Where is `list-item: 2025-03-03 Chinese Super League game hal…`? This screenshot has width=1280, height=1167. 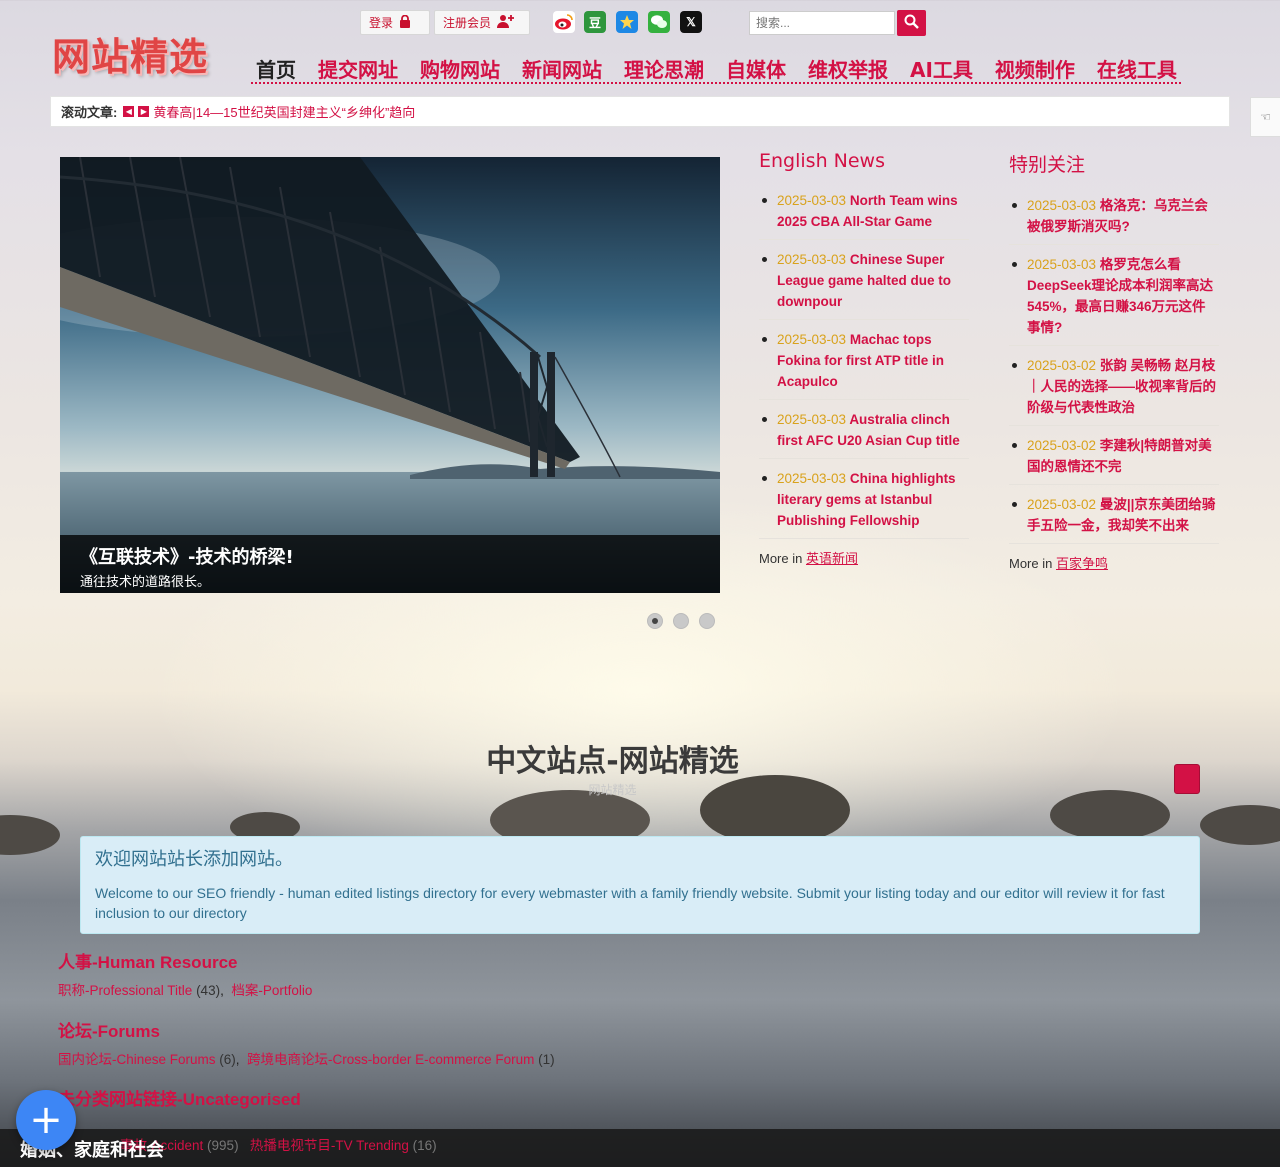
list-item: 2025-03-03 Chinese Super League game hal… is located at coordinates (864, 284).